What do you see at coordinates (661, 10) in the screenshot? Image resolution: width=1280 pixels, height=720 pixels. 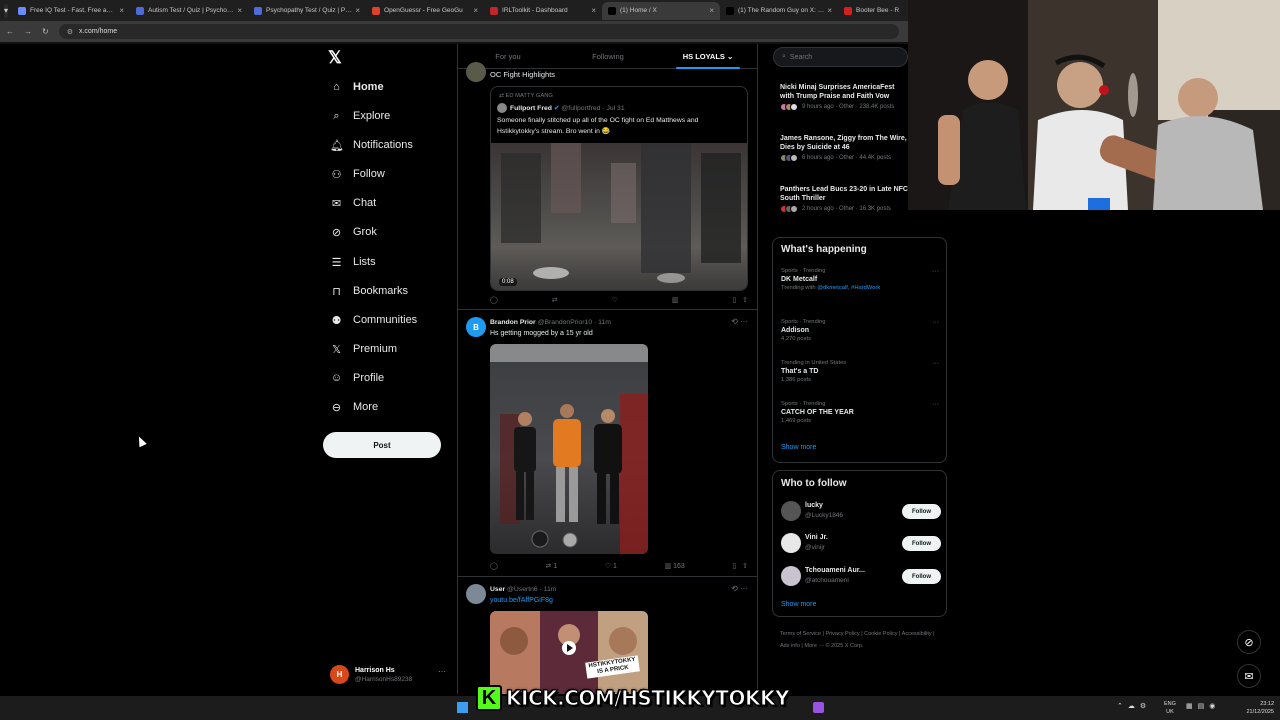 I see `browser-tab: (1) Home / X ×` at bounding box center [661, 10].